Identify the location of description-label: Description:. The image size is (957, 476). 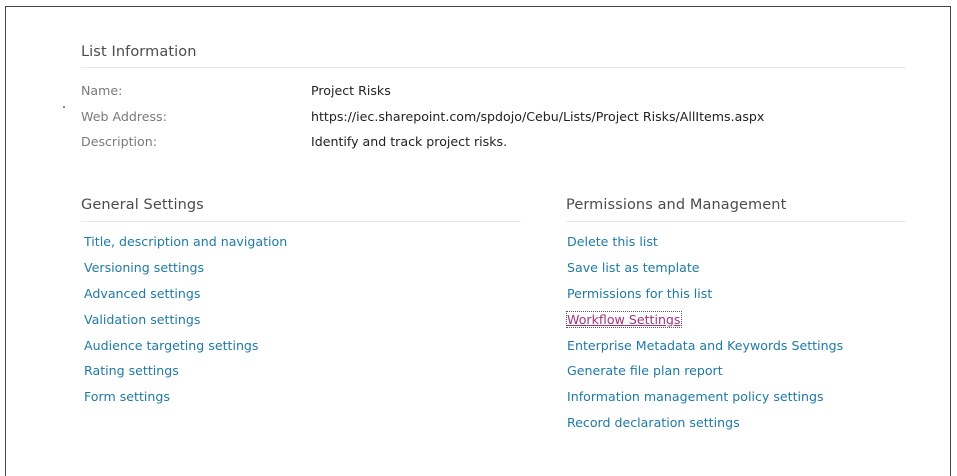
(119, 141).